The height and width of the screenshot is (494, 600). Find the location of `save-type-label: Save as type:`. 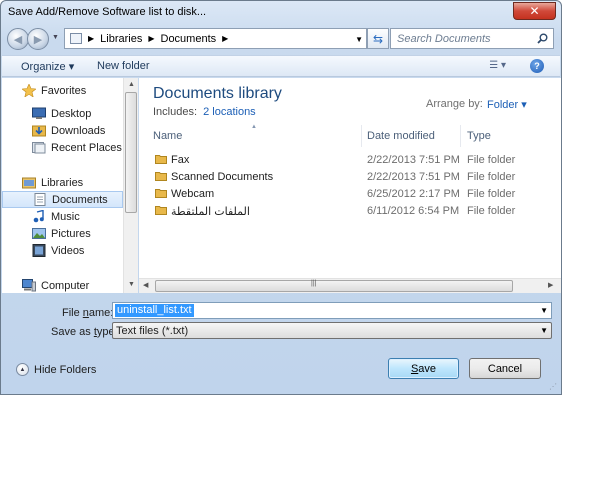

save-type-label: Save as type: is located at coordinates (84, 332).